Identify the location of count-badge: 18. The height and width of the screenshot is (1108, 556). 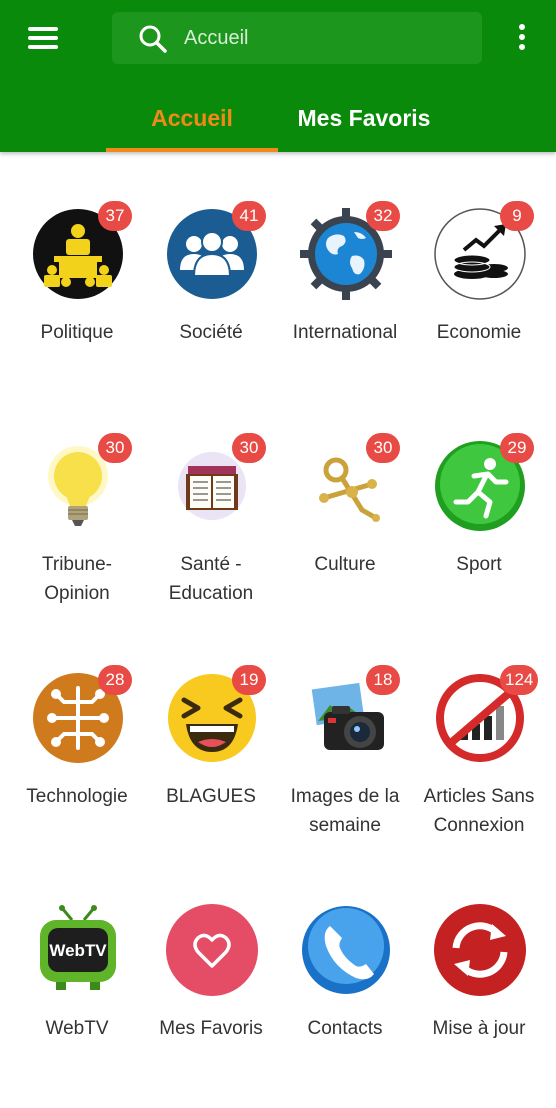
(383, 680).